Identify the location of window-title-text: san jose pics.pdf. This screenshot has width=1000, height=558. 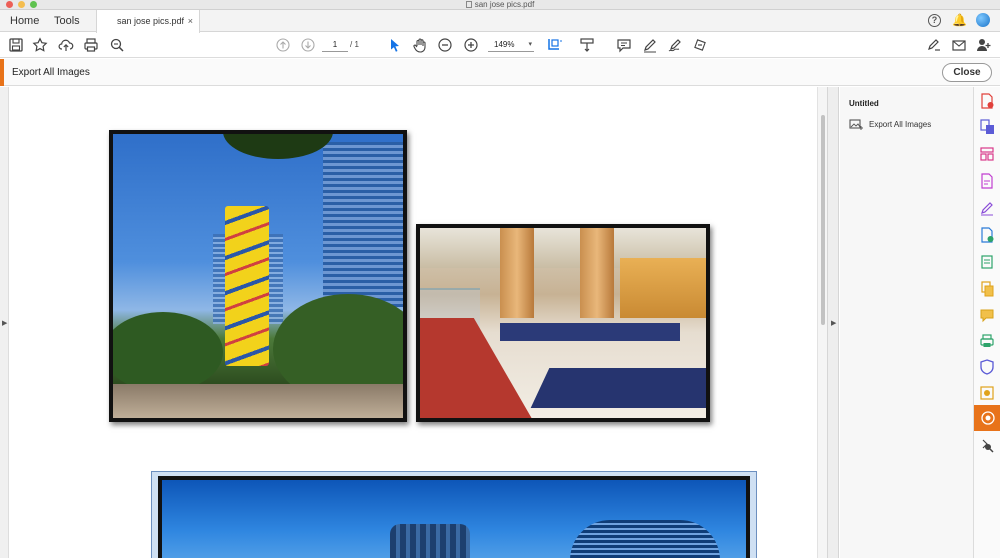
(504, 4).